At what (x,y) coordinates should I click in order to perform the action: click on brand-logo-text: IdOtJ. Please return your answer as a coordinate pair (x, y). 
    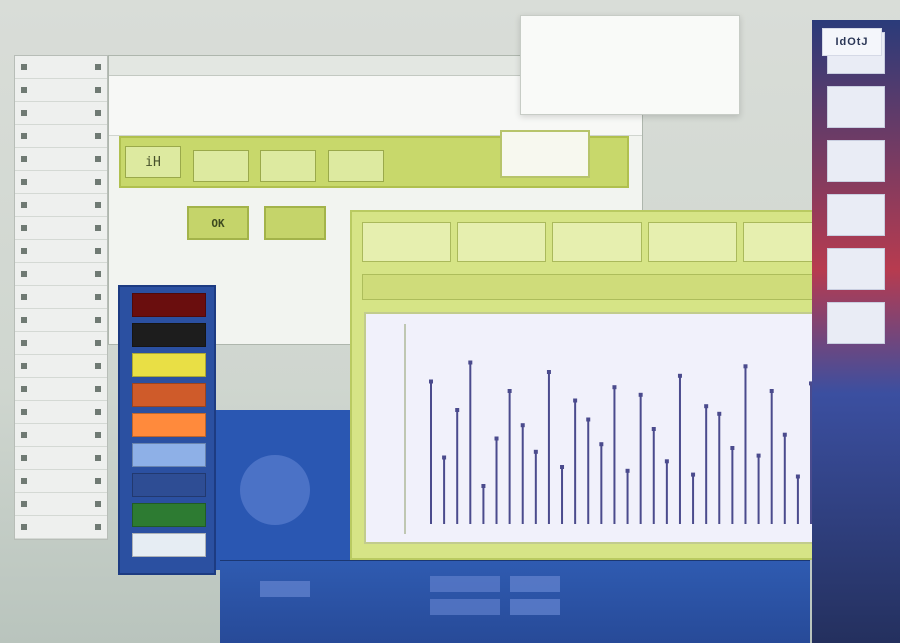
    Looking at the image, I should click on (852, 42).